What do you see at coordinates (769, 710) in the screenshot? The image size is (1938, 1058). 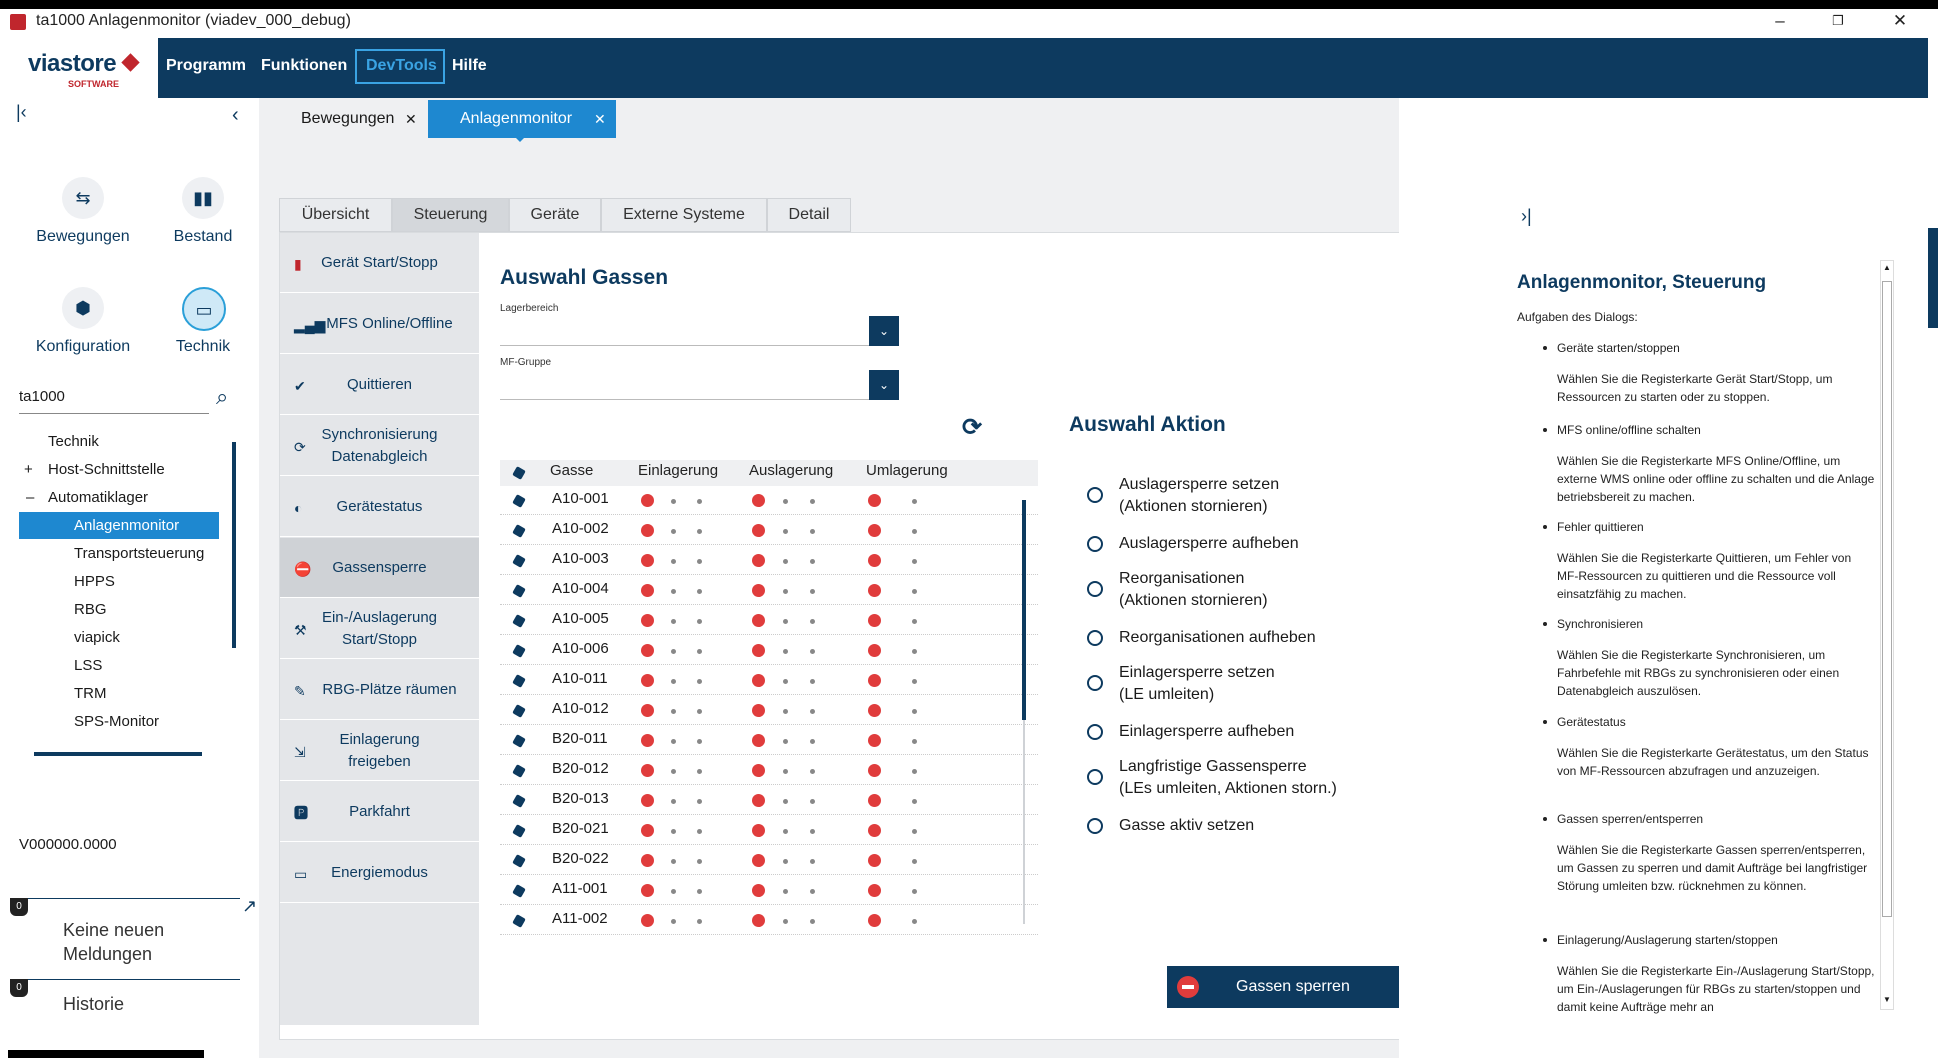 I see `table-row: A10-012` at bounding box center [769, 710].